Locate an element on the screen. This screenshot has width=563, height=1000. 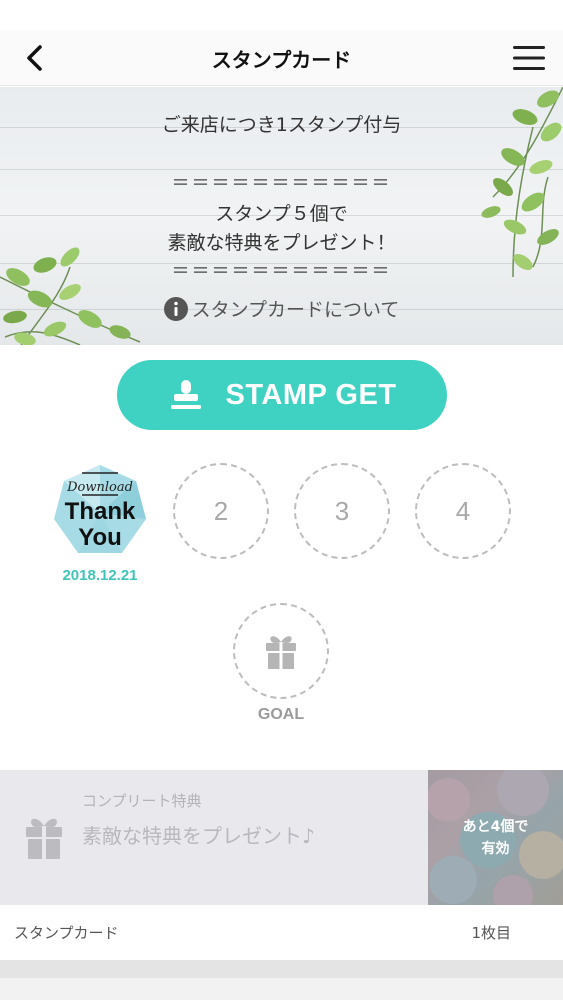
banner-line-reward: 素敵な特典をプレゼント！ is located at coordinates (281, 243).